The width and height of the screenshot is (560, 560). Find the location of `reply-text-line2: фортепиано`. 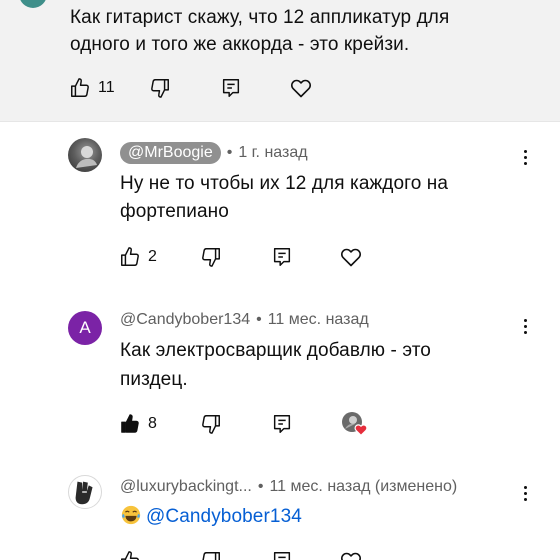

reply-text-line2: фортепиано is located at coordinates (174, 211).